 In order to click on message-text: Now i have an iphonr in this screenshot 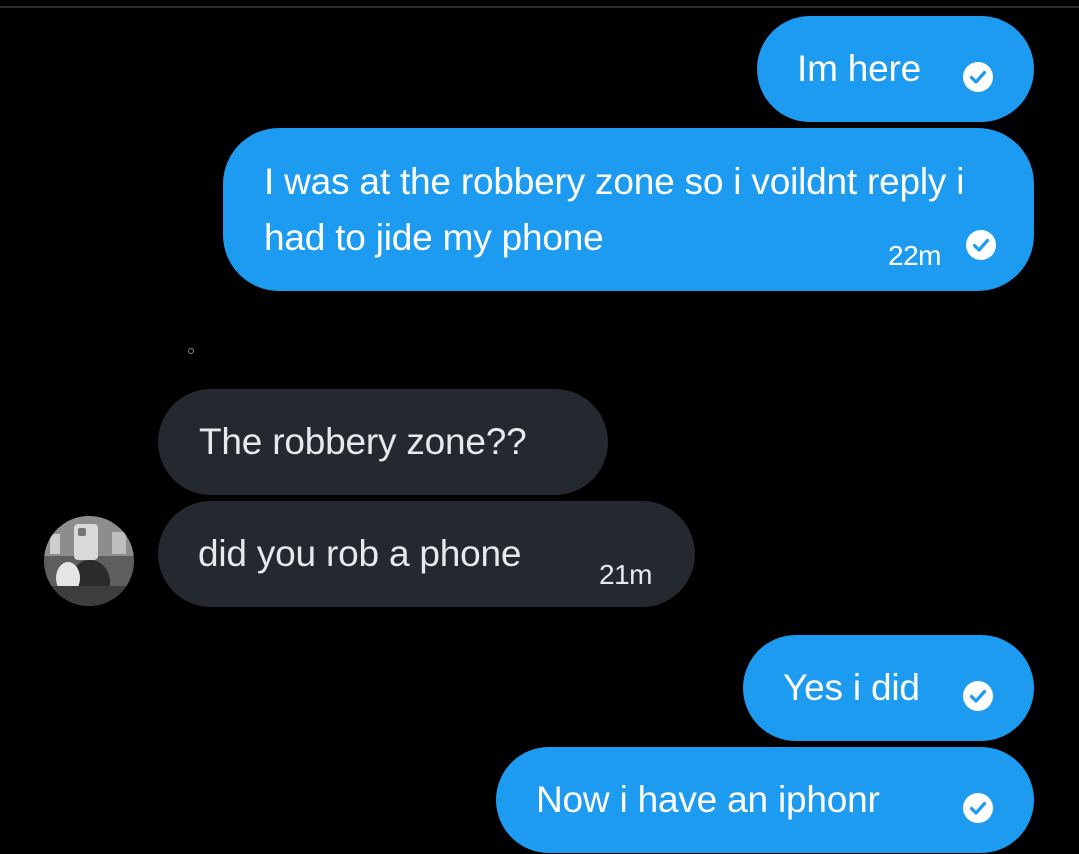, I will do `click(708, 799)`.